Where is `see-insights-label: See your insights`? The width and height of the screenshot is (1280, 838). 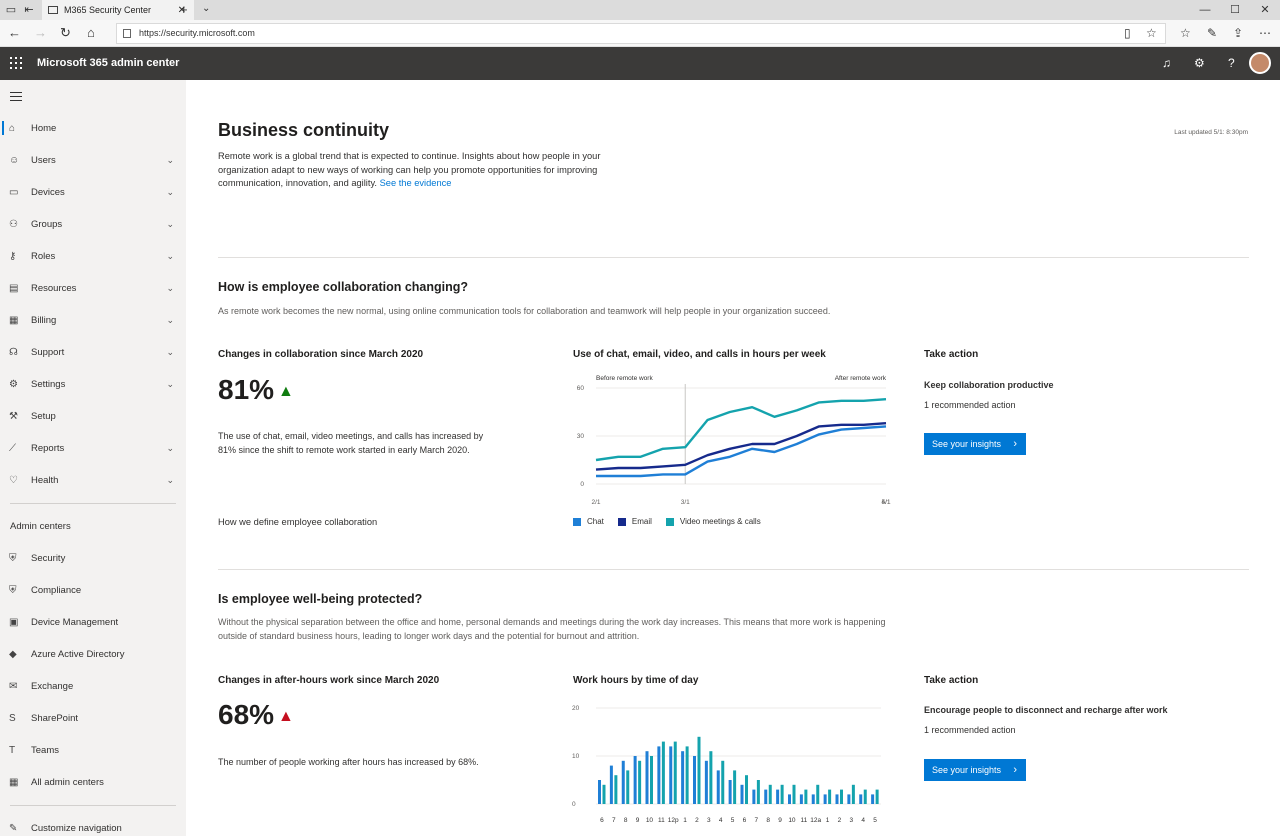 see-insights-label: See your insights is located at coordinates (967, 444).